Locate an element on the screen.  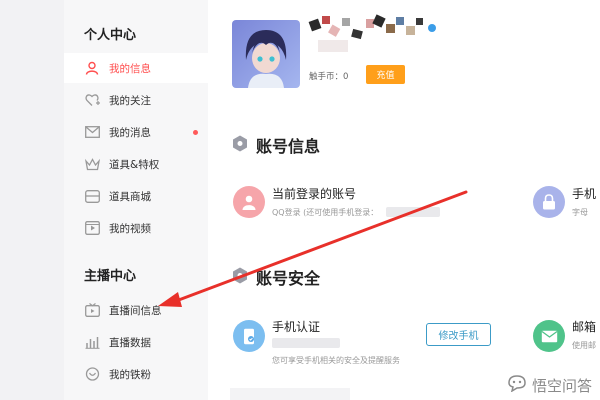
watermark: 悟空问答 is located at coordinates (549, 385).